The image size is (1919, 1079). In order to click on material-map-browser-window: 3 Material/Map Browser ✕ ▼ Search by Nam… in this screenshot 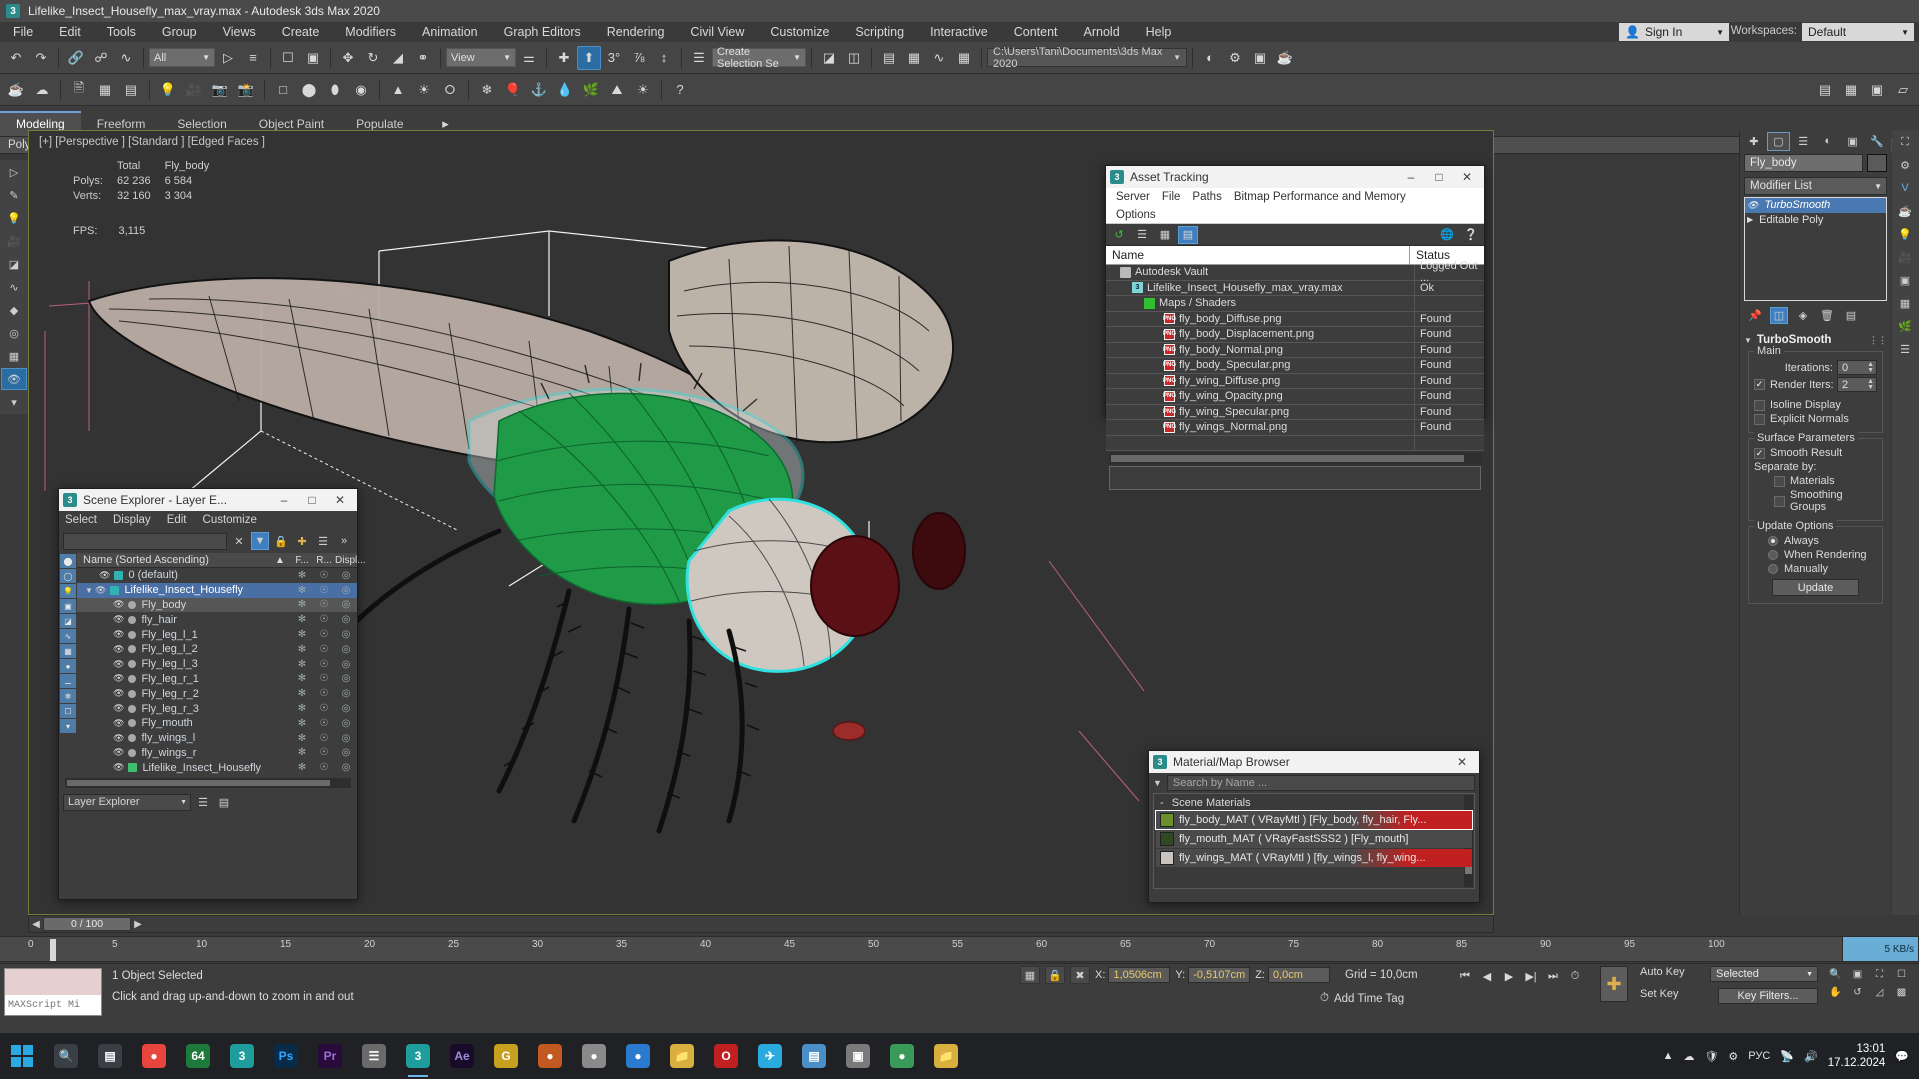, I will do `click(1314, 826)`.